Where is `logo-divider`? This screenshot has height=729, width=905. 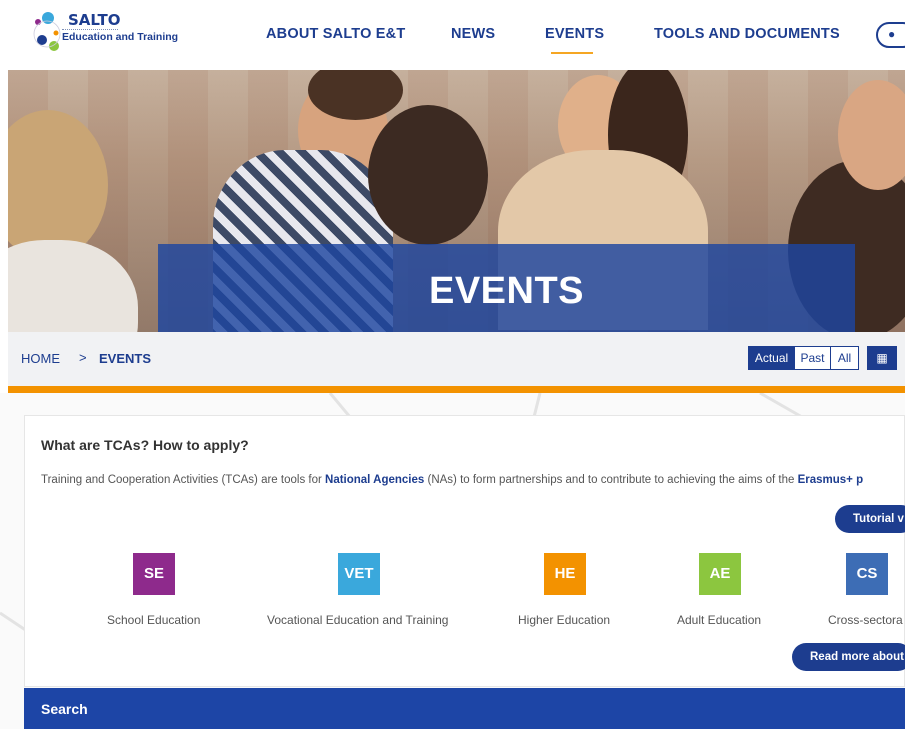
logo-divider is located at coordinates (90, 29).